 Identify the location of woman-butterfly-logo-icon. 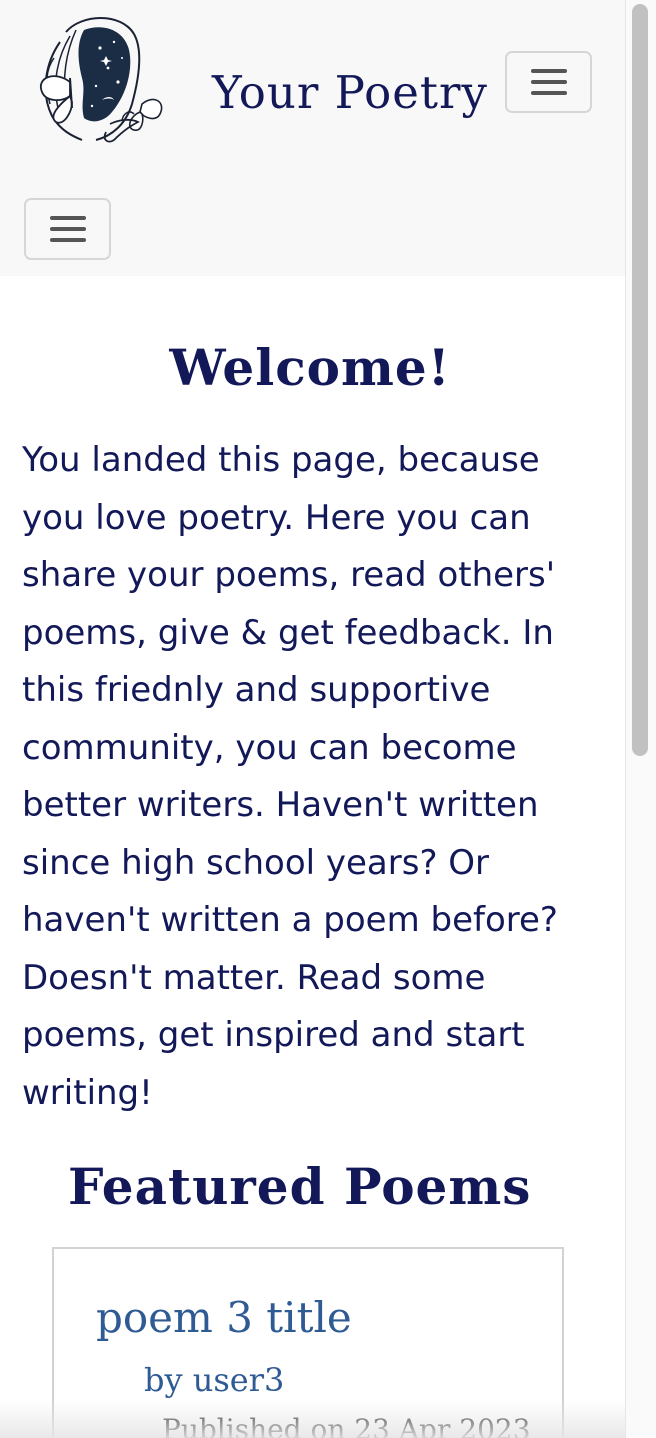
(101, 80).